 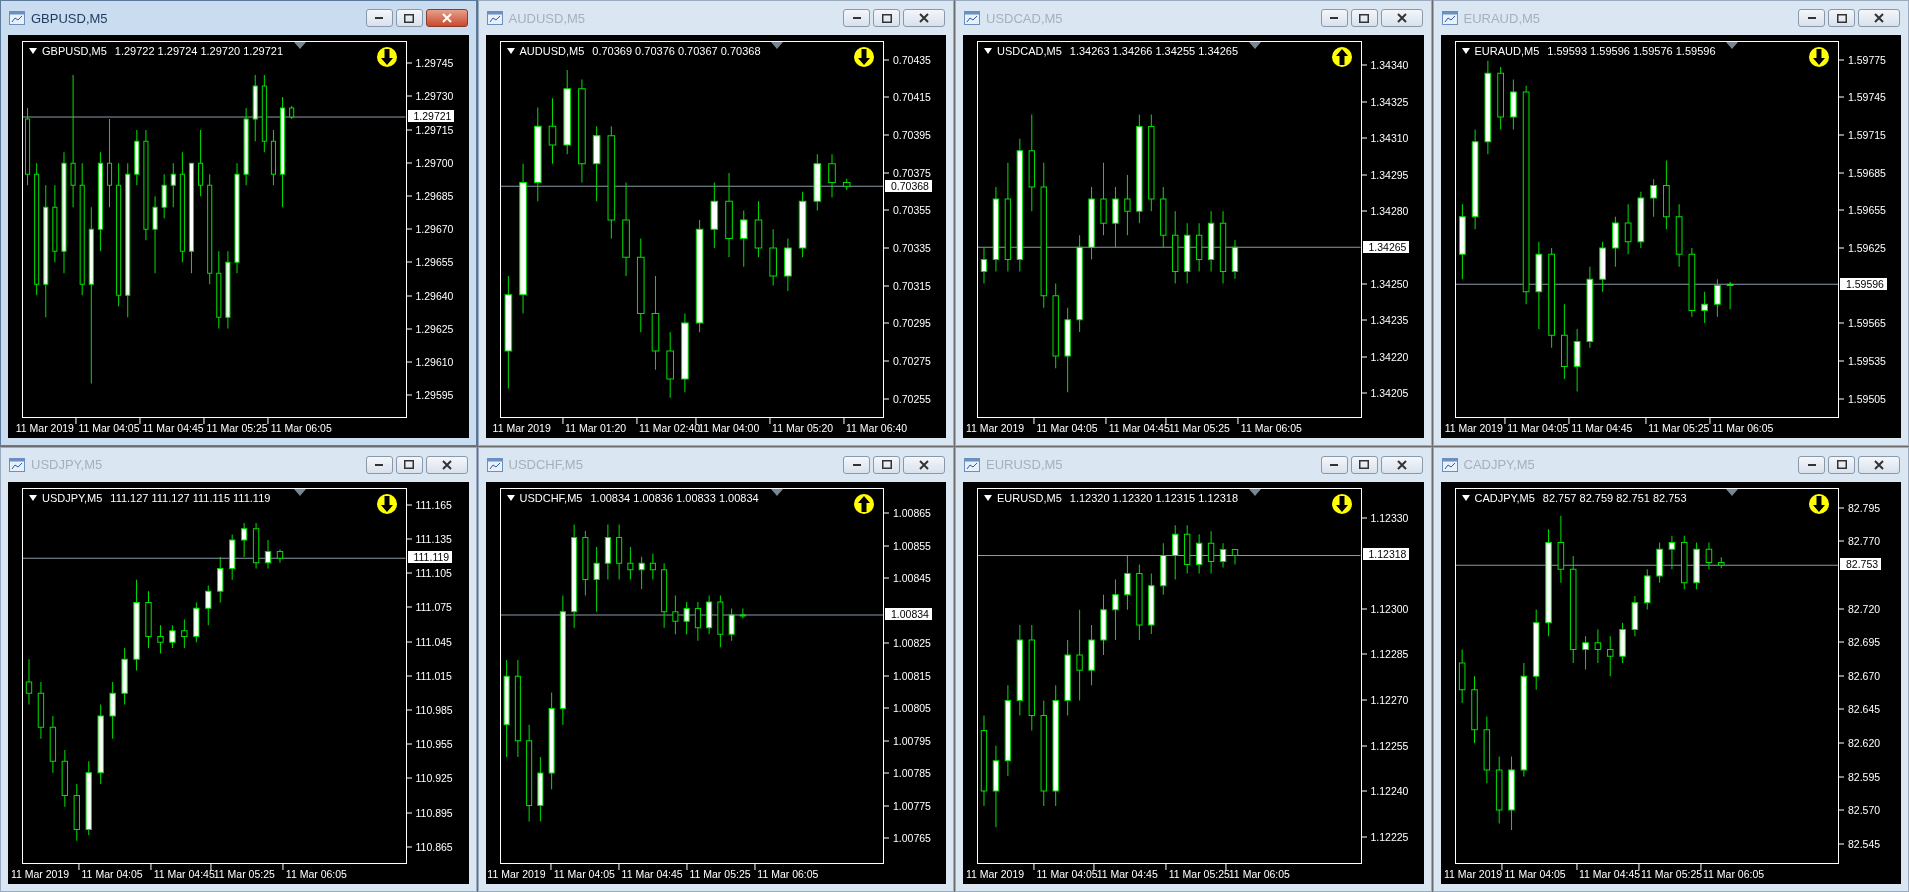 What do you see at coordinates (1385, 357) in the screenshot?
I see `price-label: 1.34220` at bounding box center [1385, 357].